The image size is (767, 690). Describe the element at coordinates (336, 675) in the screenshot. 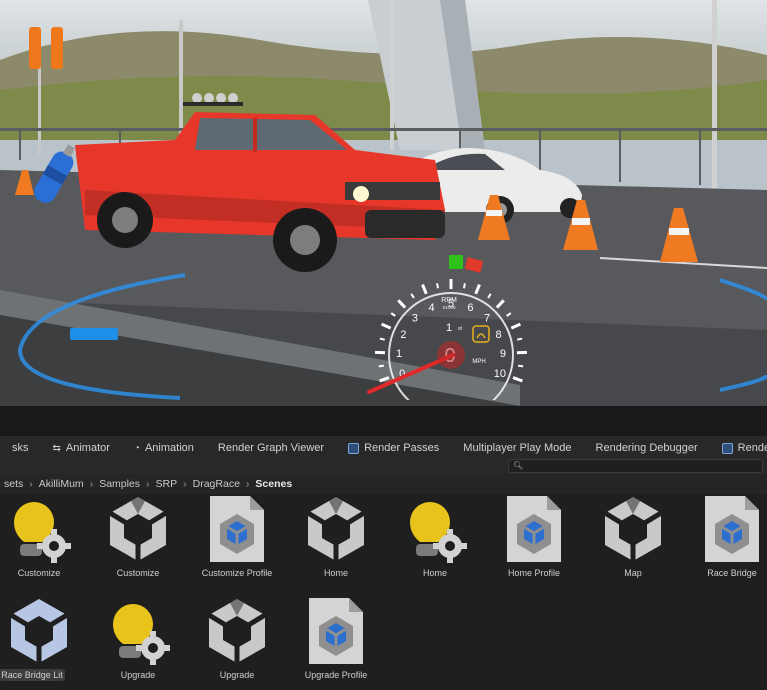

I see `asset-label: Upgrade Profile` at that location.